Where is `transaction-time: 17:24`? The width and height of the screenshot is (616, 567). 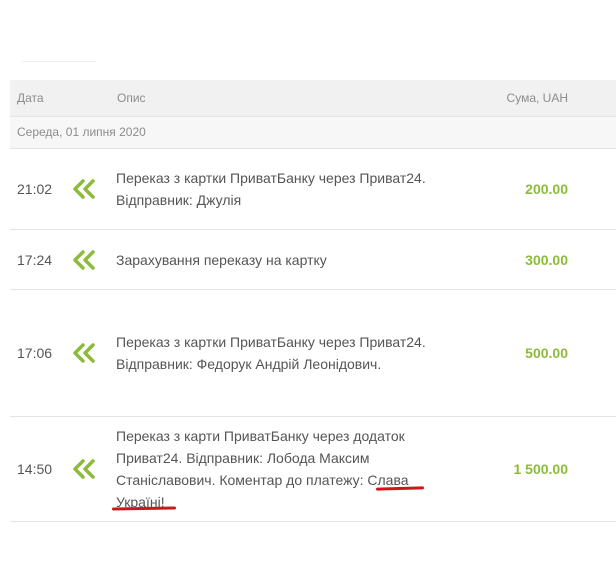
transaction-time: 17:24 is located at coordinates (35, 259).